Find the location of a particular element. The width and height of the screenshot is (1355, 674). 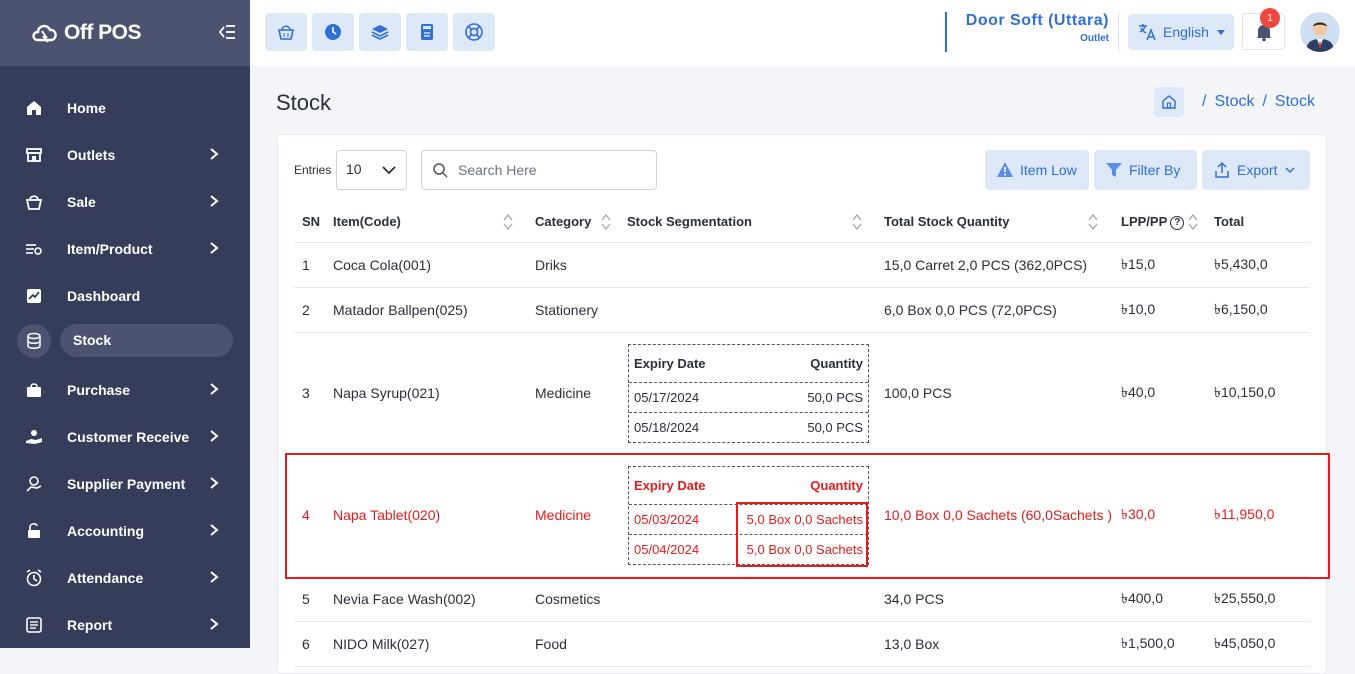

layers-icon is located at coordinates (380, 32).